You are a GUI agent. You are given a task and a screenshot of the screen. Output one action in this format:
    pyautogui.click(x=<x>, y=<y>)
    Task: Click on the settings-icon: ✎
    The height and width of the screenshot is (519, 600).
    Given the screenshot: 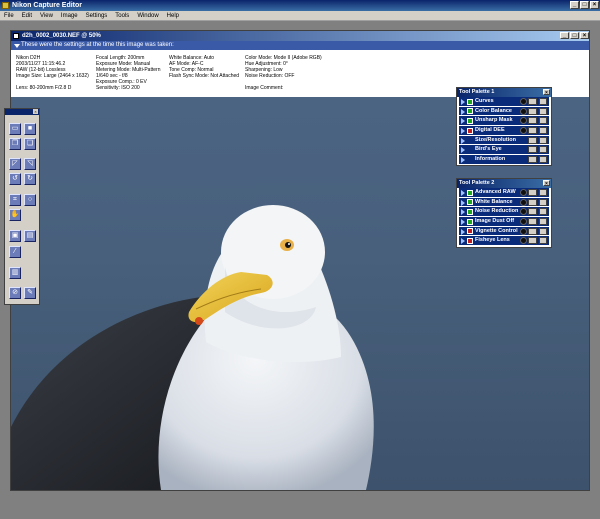 What is the action you would take?
    pyautogui.click(x=30, y=293)
    